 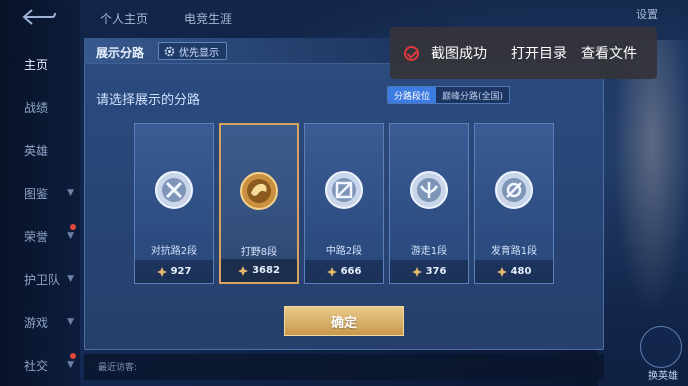 I want to click on roam-wing-icon, so click(x=429, y=190).